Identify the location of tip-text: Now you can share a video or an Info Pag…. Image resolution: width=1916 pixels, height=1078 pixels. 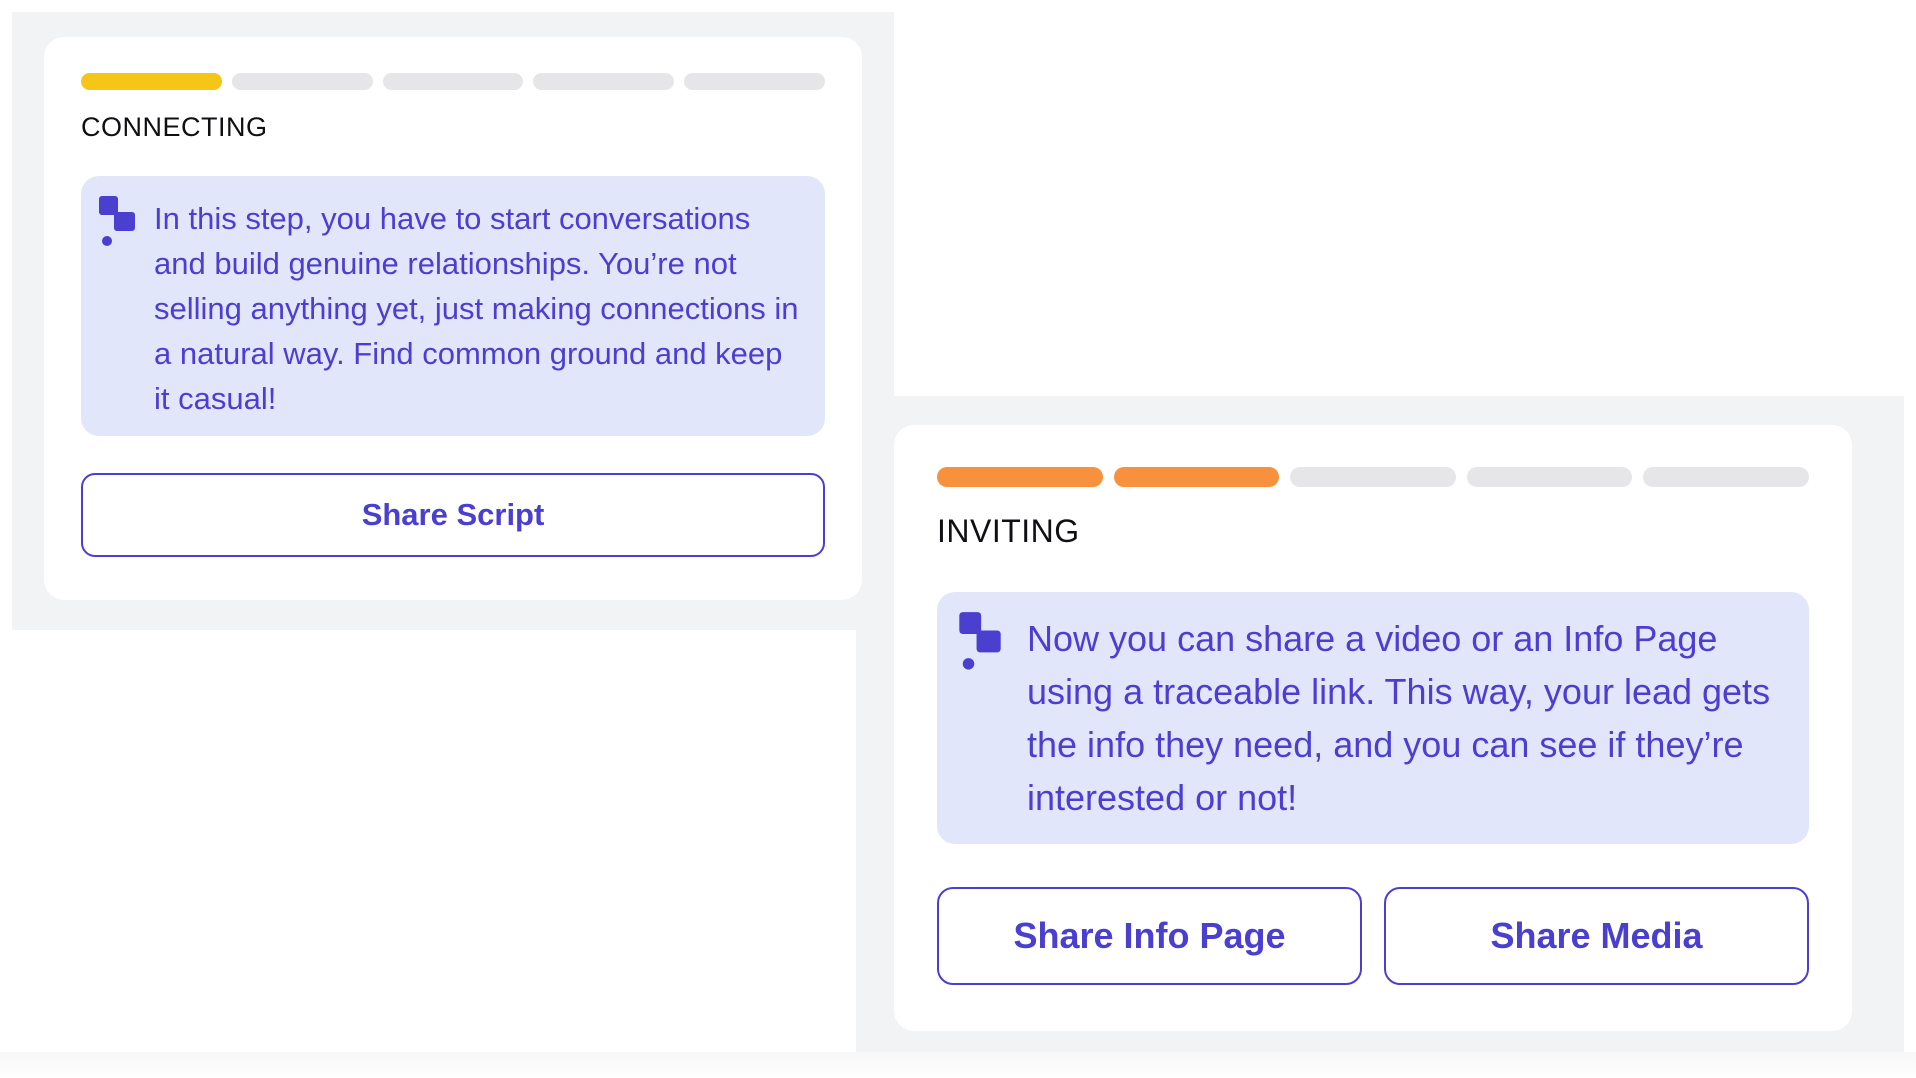
(1399, 718).